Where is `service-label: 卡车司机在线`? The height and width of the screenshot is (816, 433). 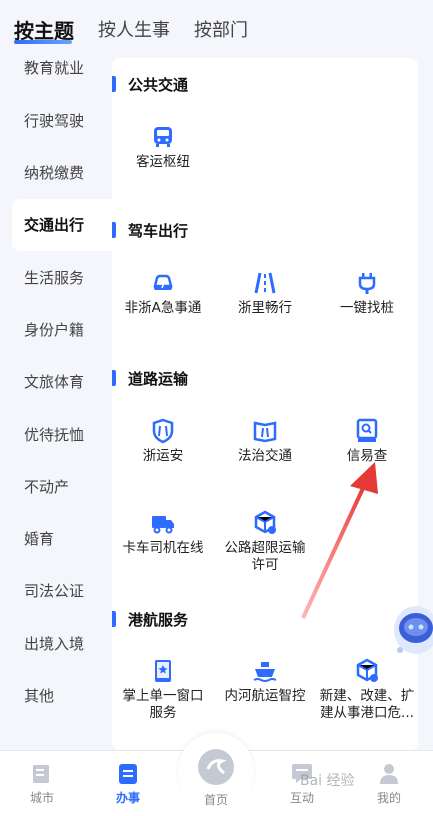
service-label: 卡车司机在线 is located at coordinates (163, 548).